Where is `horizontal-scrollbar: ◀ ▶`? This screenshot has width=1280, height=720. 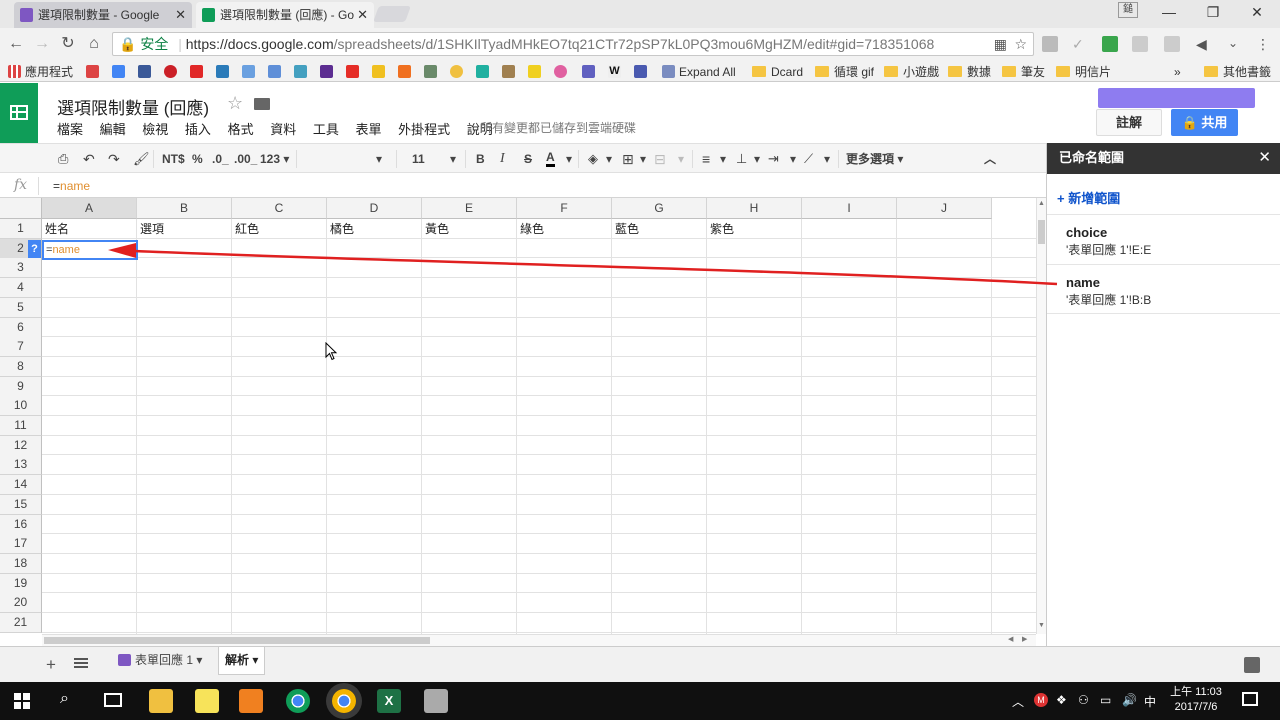
horizontal-scrollbar: ◀ ▶ is located at coordinates (539, 640).